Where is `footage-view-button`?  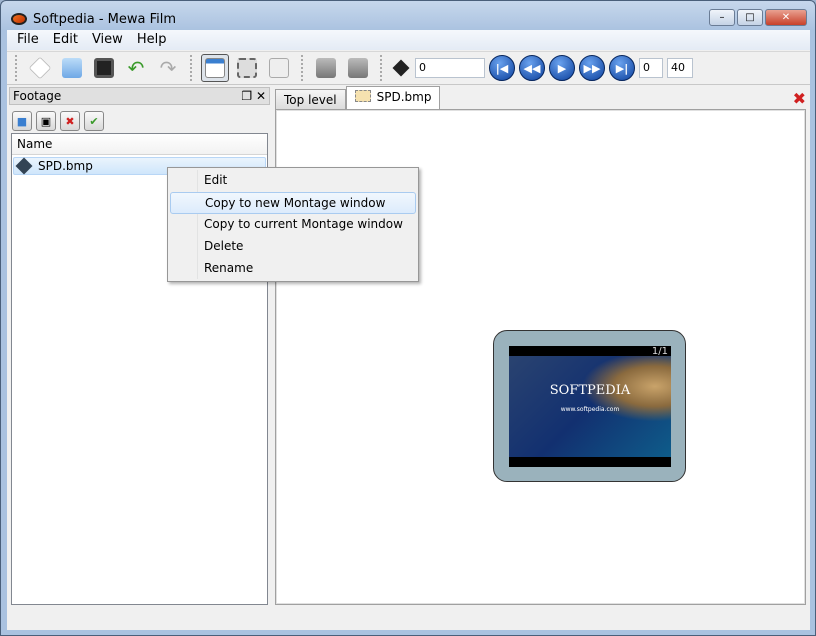
footage-view-button is located at coordinates (215, 68).